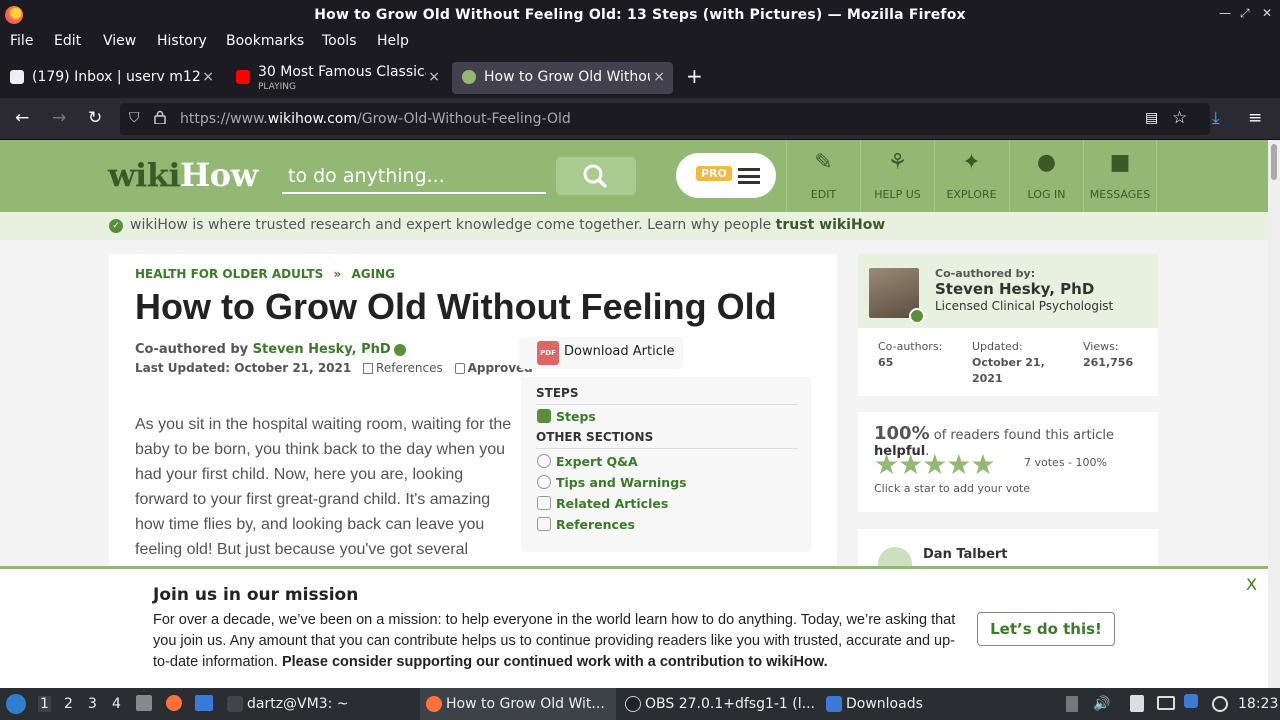 The image size is (1280, 720). I want to click on trust-link: trust wikiHow, so click(831, 225).